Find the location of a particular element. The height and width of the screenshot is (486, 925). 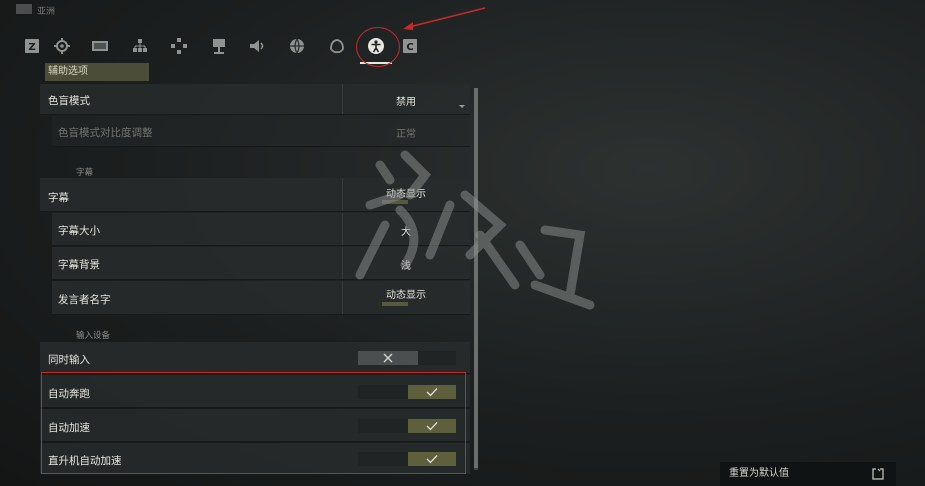

input-group-title: 输入设备 is located at coordinates (93, 336).